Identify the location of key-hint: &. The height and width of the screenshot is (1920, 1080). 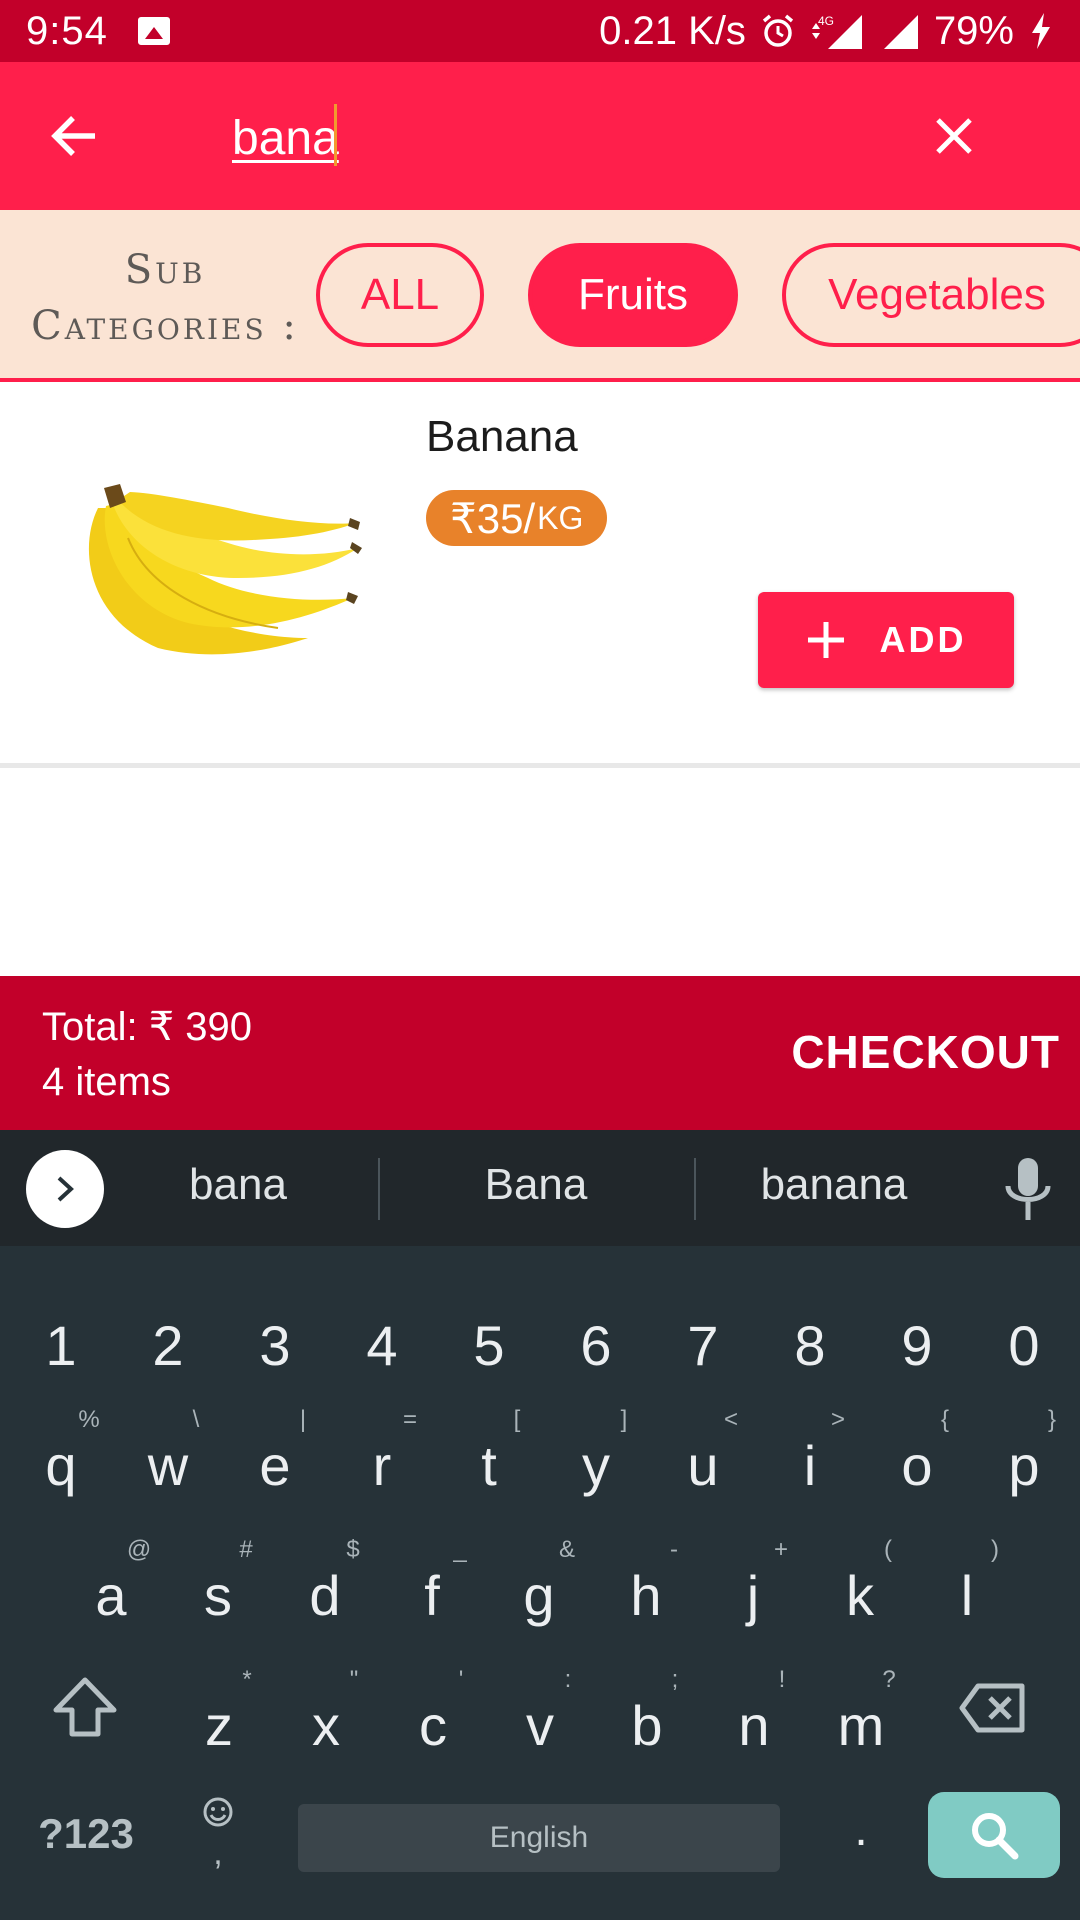
(566, 1549).